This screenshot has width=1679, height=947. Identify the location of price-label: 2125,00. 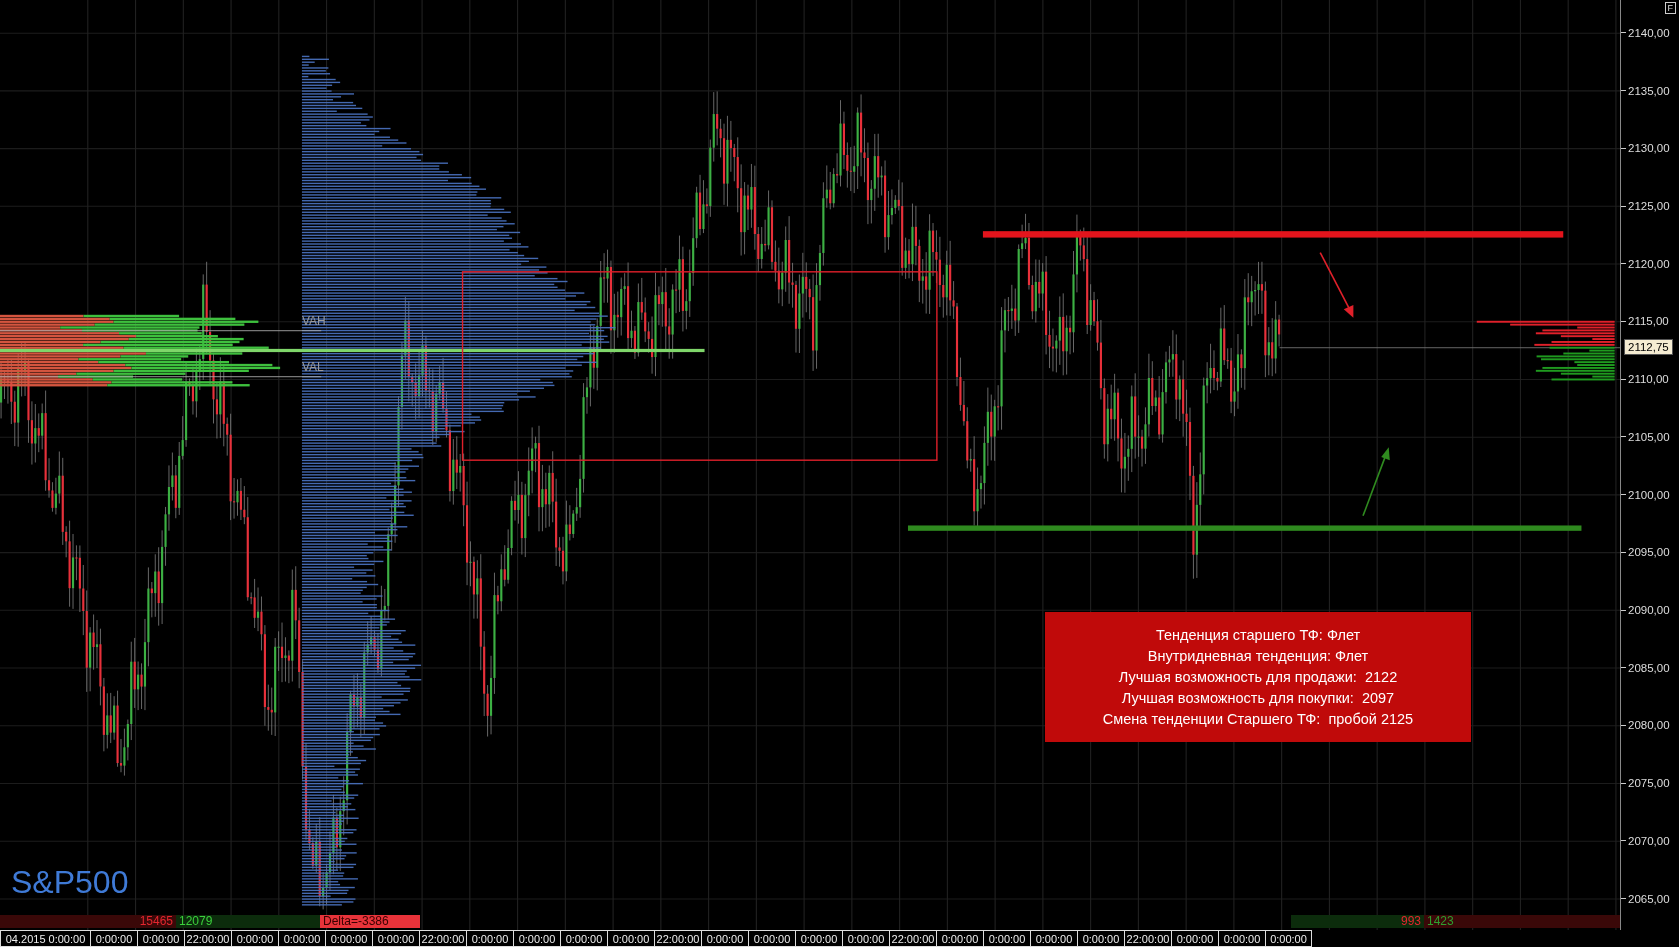
(1649, 206).